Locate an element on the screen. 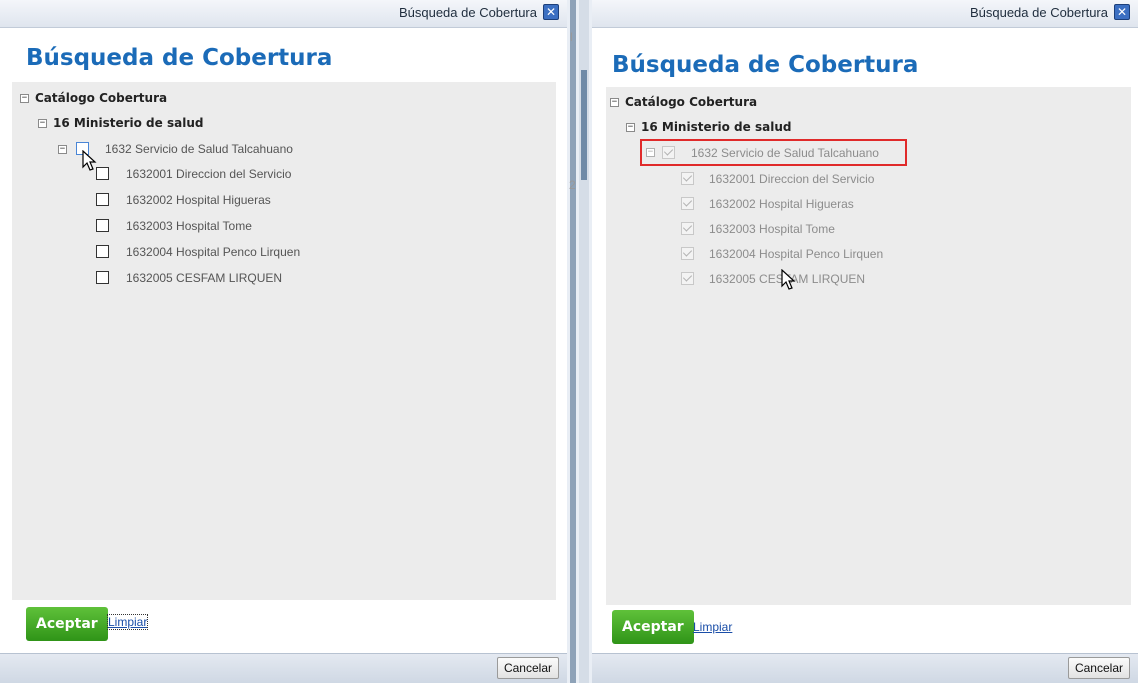  background-text-fragment: l is located at coordinates (571, 37).